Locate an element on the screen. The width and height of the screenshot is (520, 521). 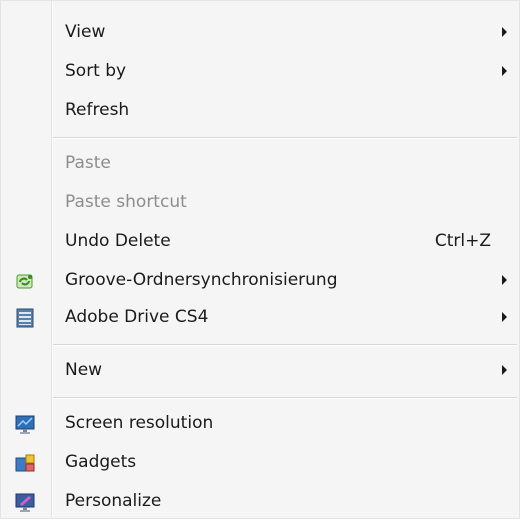
menu-item-label: Undo Delete is located at coordinates (118, 241).